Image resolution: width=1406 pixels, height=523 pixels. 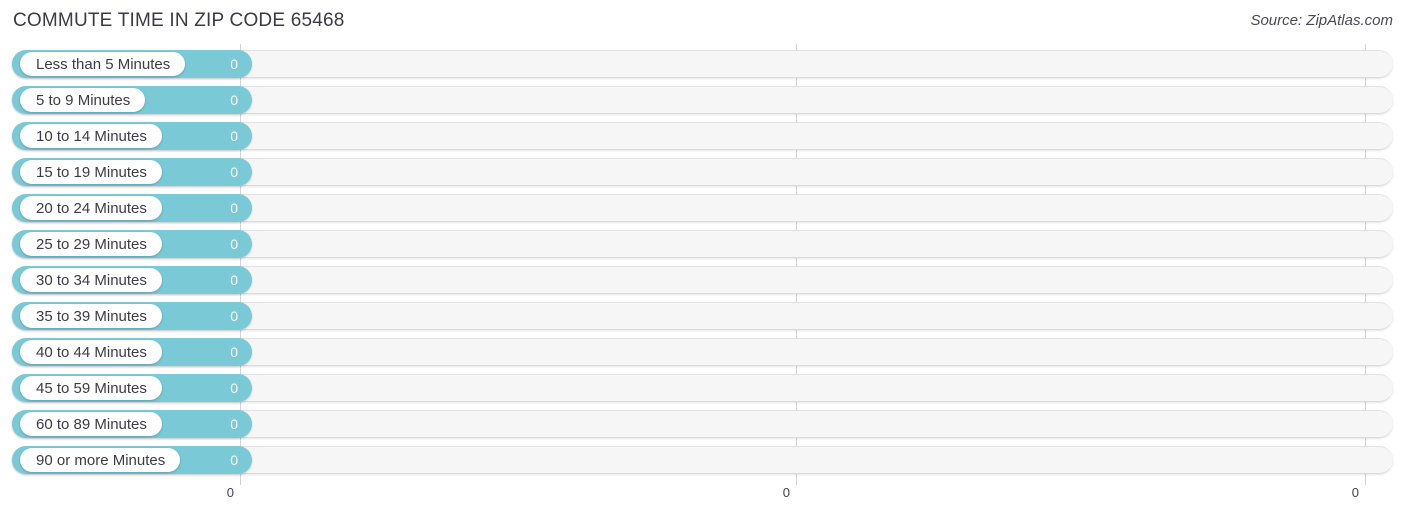 I want to click on bar-label-pill: 90 or more Minutes, so click(x=100, y=460).